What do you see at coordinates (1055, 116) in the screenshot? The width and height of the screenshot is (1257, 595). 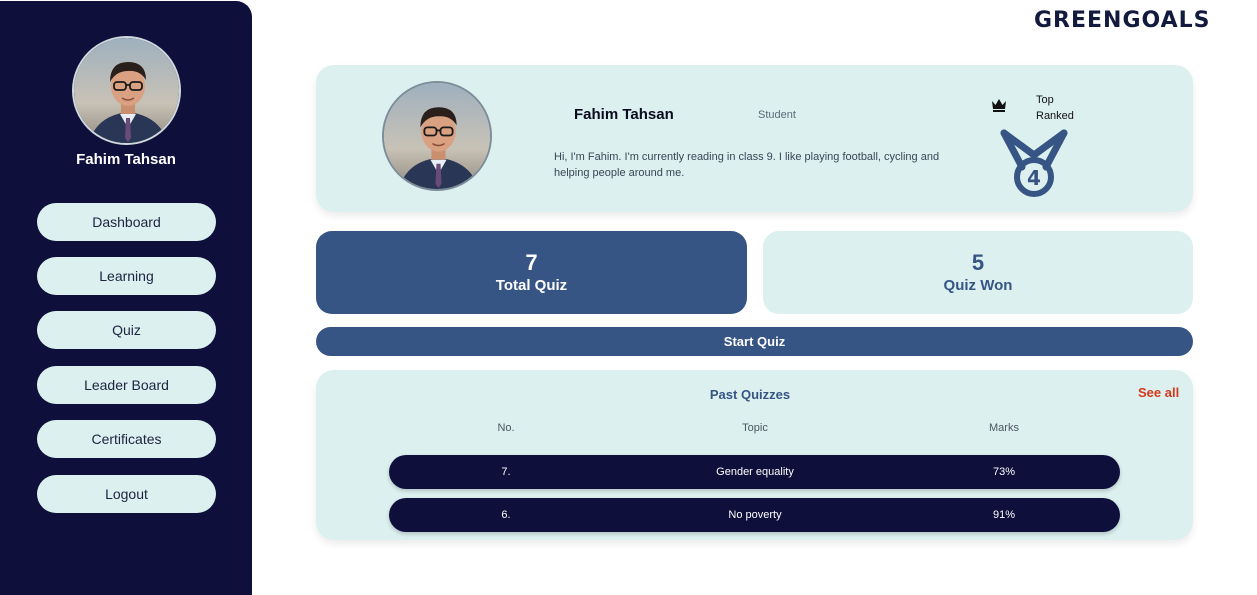 I see `rank-label-line2: Ranked` at bounding box center [1055, 116].